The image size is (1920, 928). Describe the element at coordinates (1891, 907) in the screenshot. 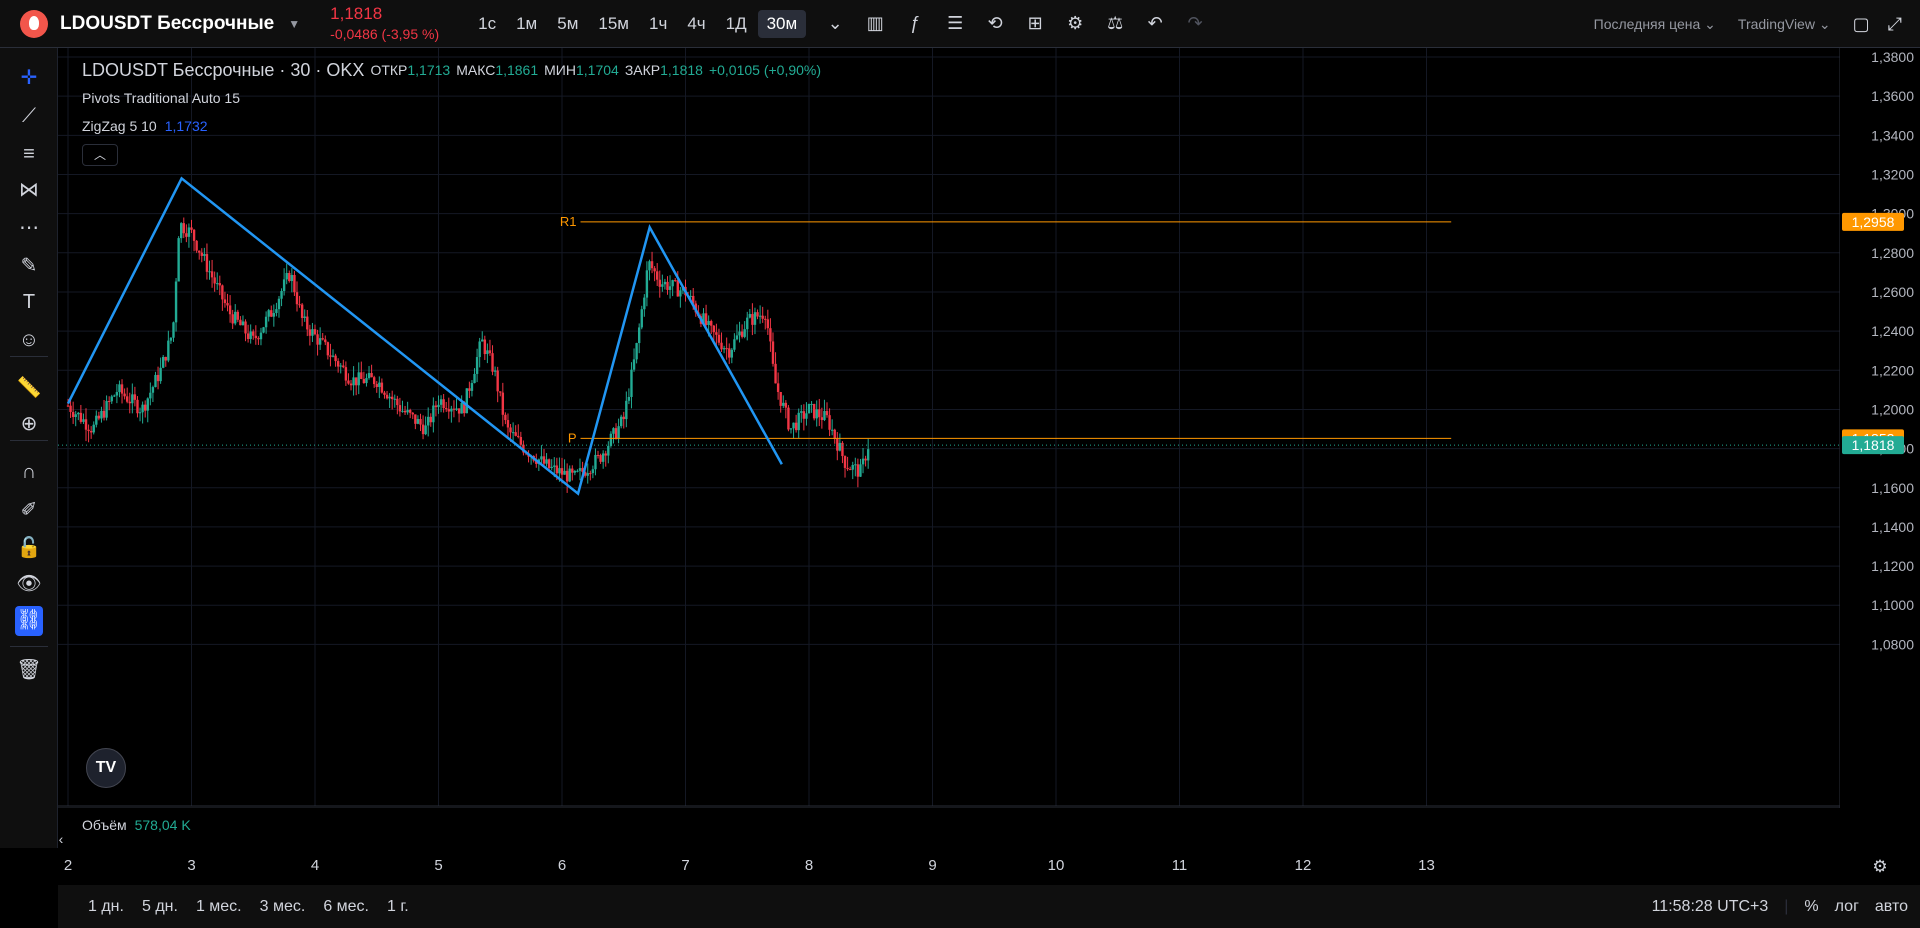

I see `auto-toggle: авто` at that location.